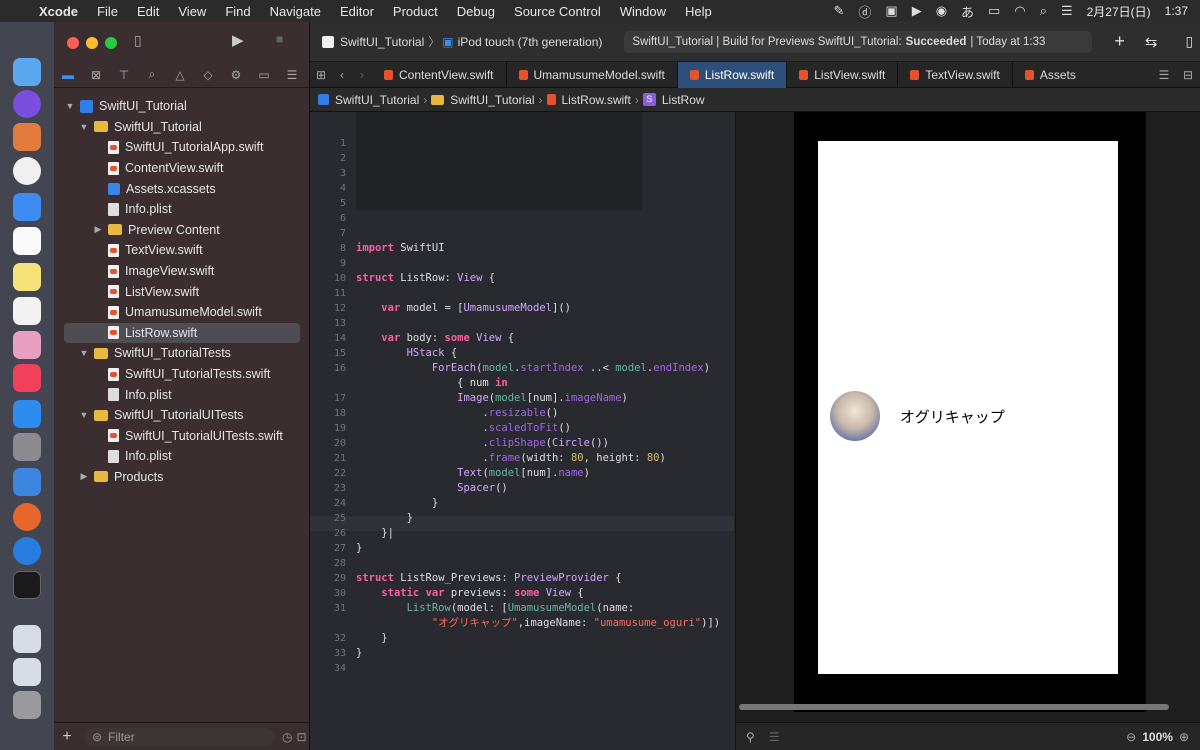  What do you see at coordinates (27, 585) in the screenshot?
I see `terminal-icon` at bounding box center [27, 585].